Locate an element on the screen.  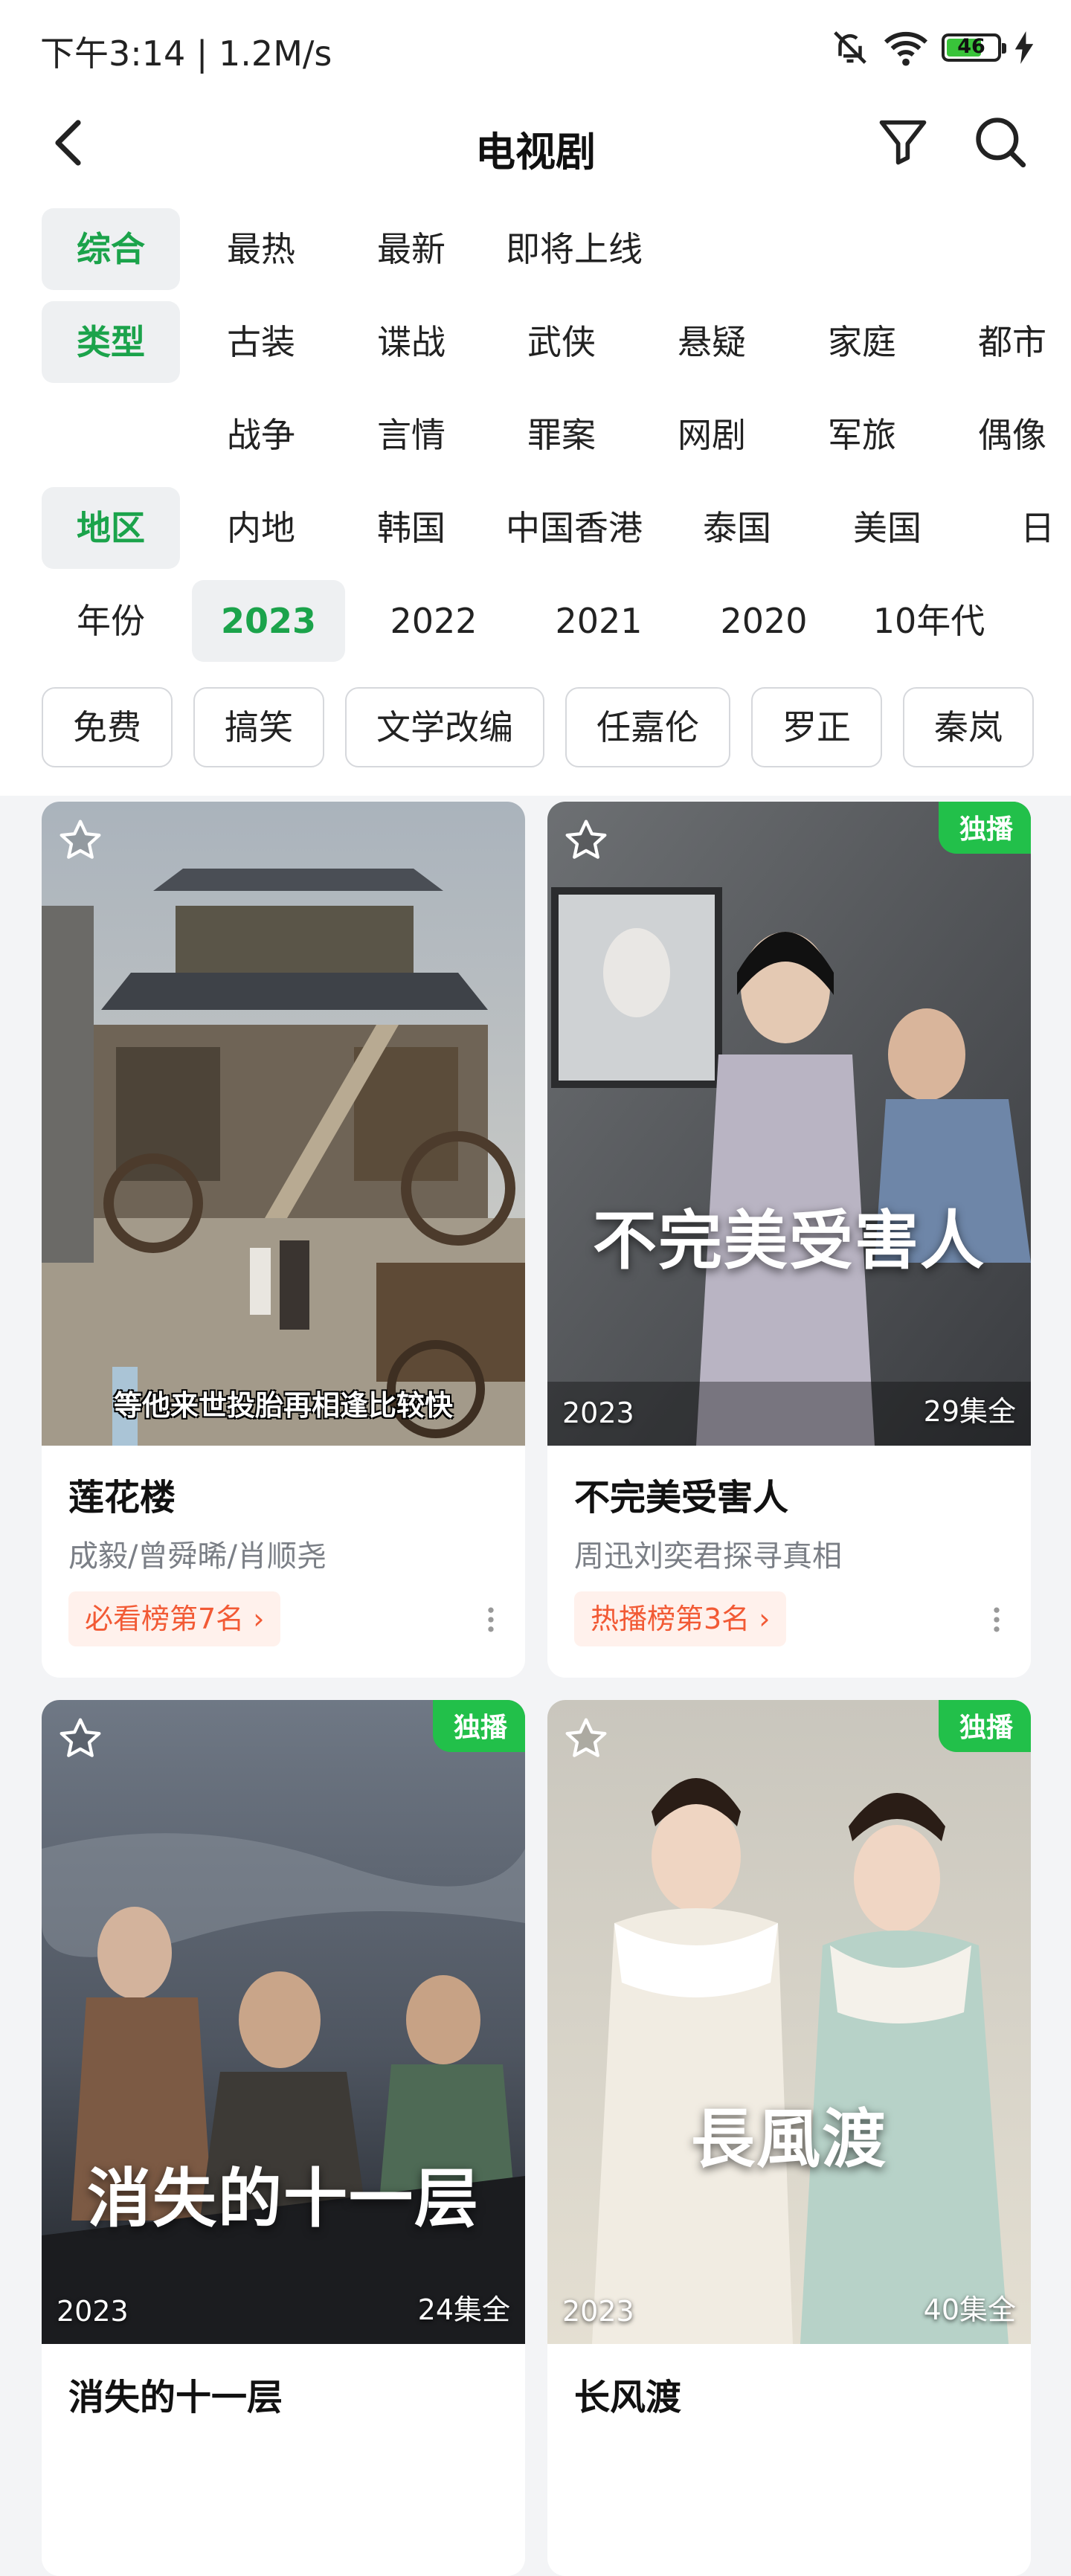
filter-sort-latest: 最新 is located at coordinates (411, 249).